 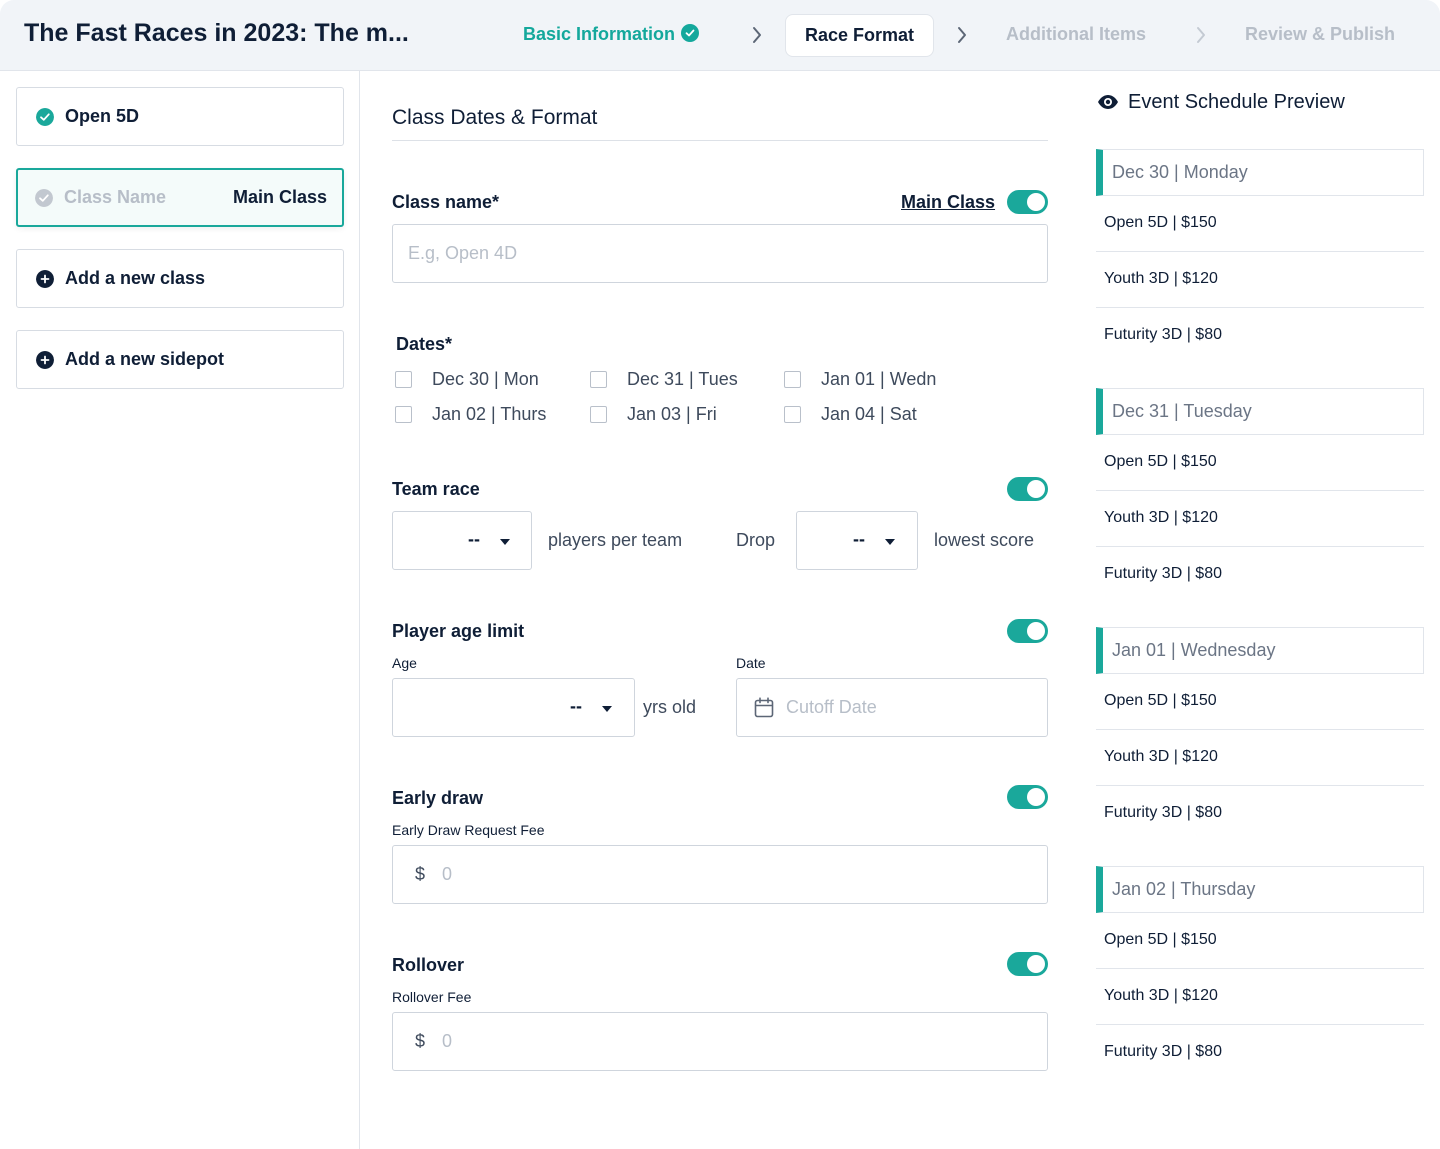 What do you see at coordinates (720, 1041) in the screenshot?
I see `rollover-fee-input: $ 0` at bounding box center [720, 1041].